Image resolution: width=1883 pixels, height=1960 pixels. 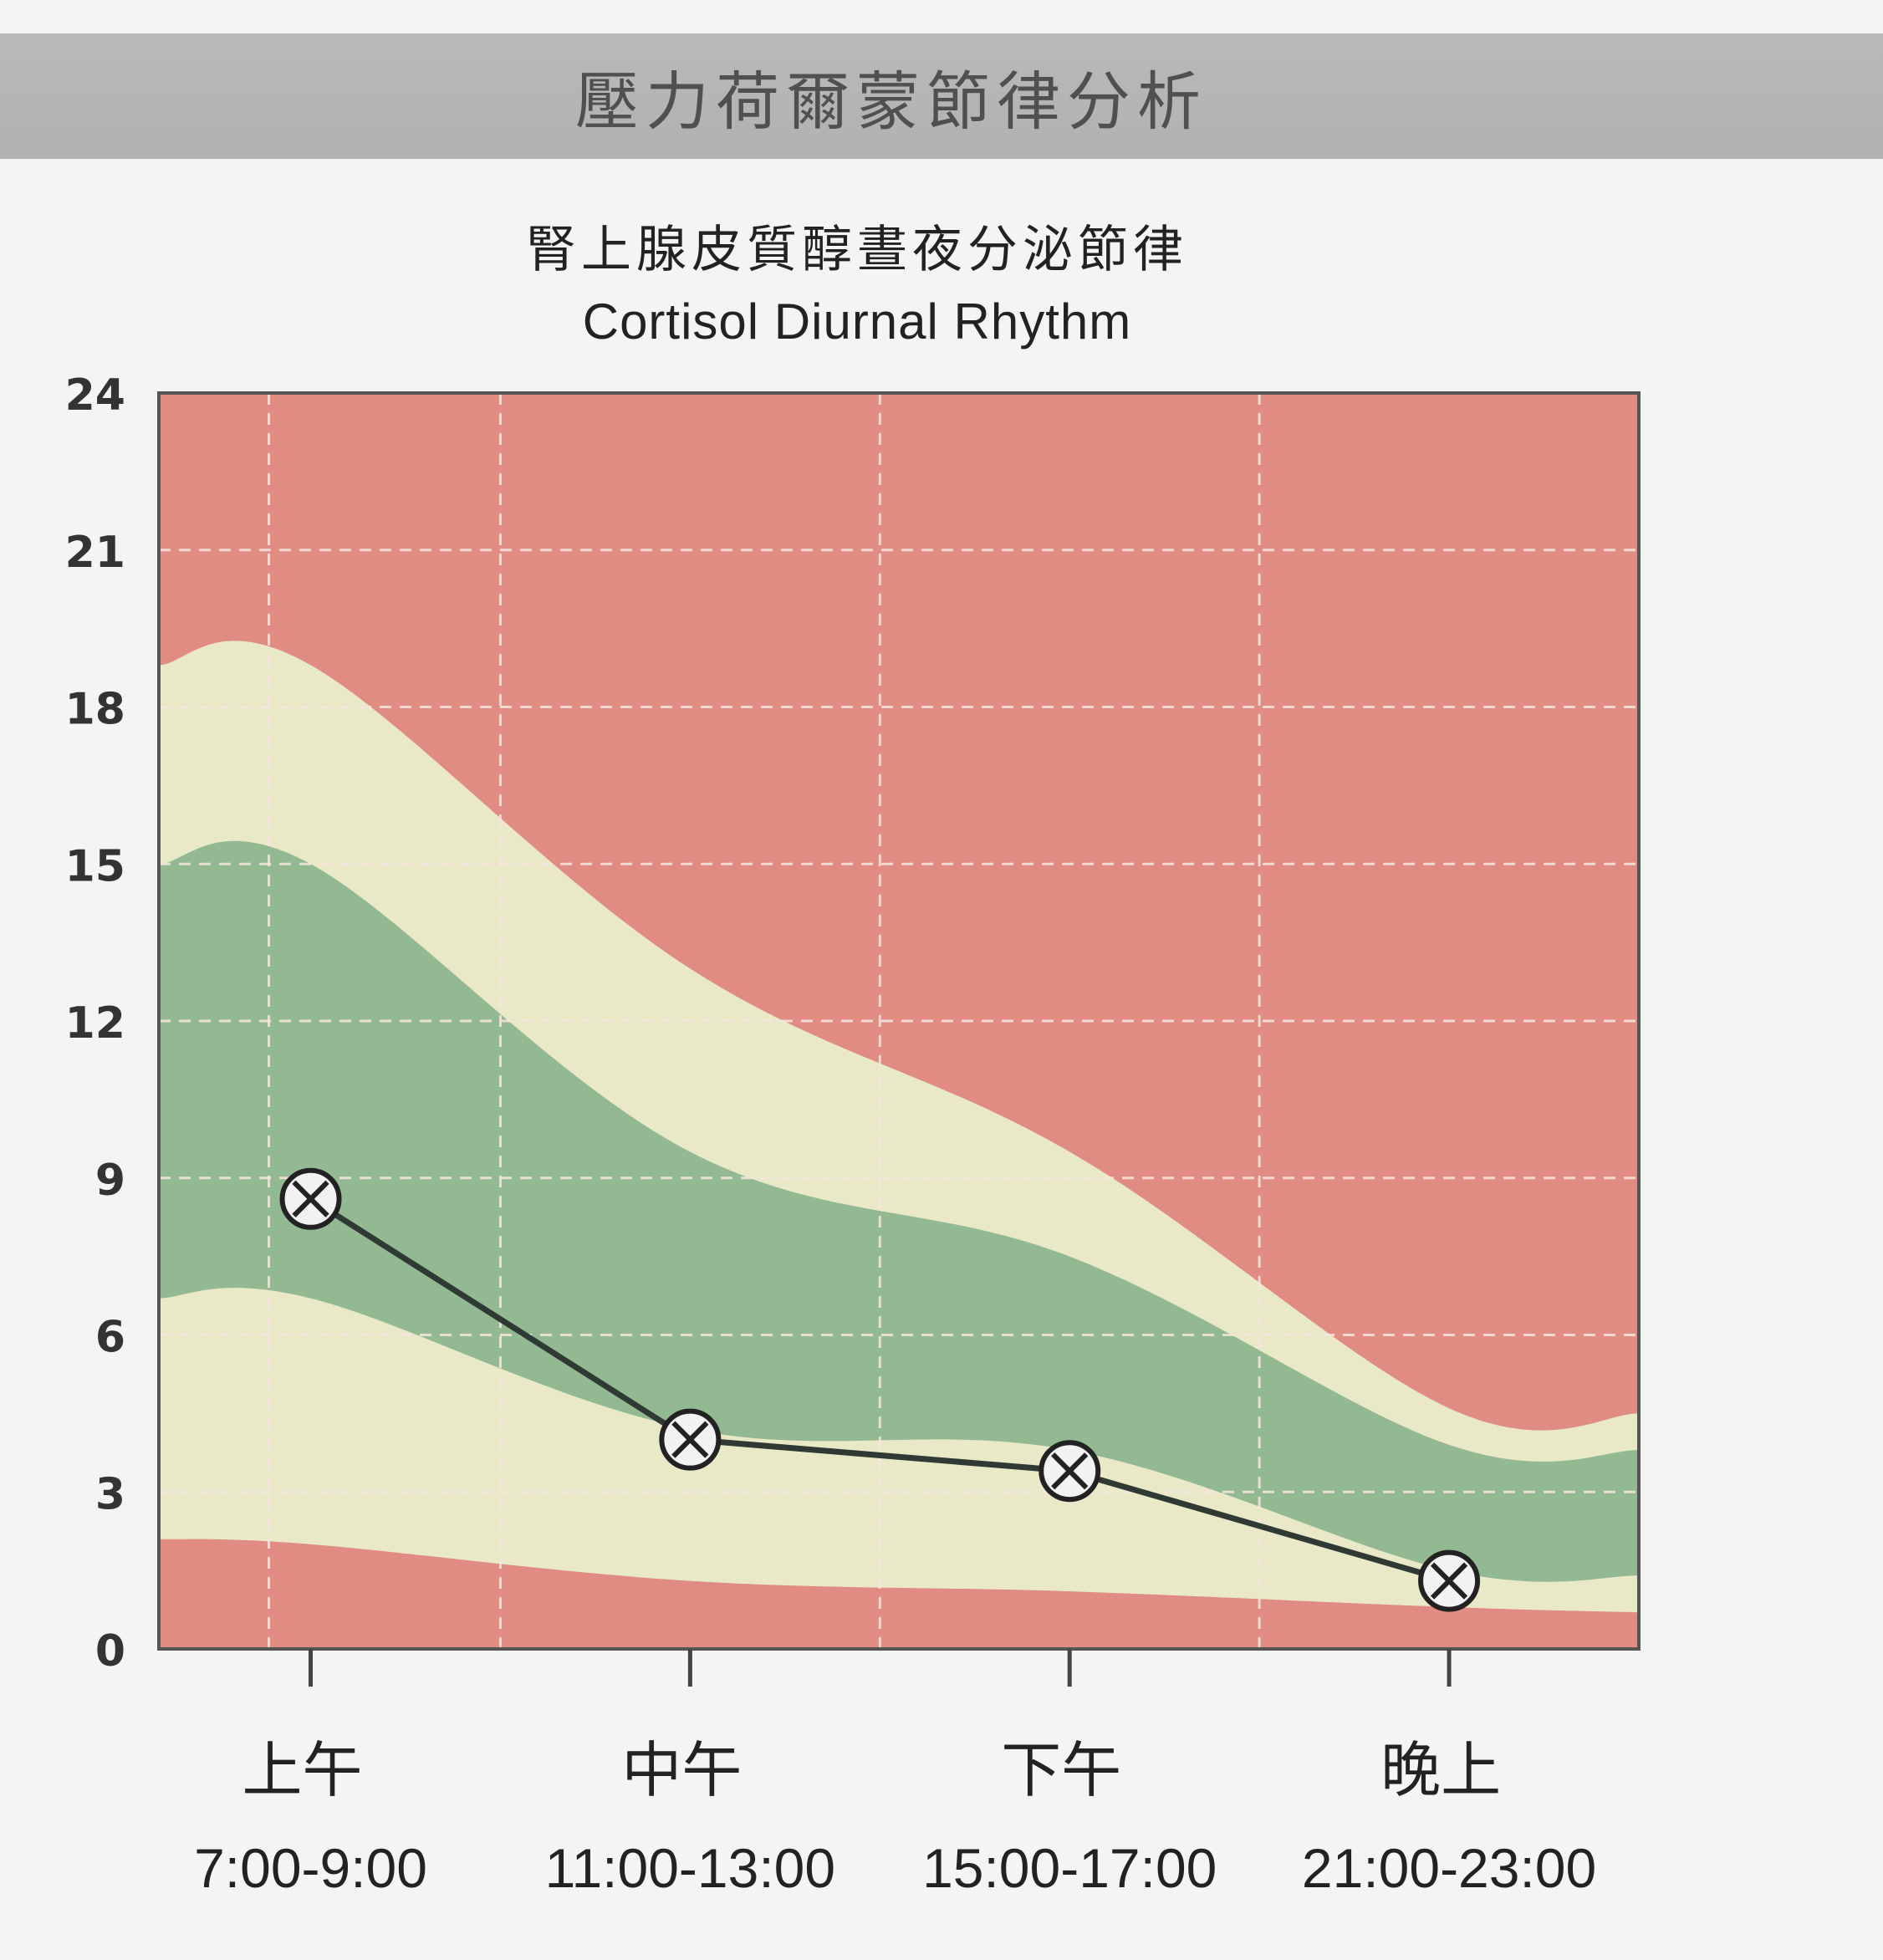 What do you see at coordinates (1440, 1770) in the screenshot?
I see `x-tick-label: 晚上` at bounding box center [1440, 1770].